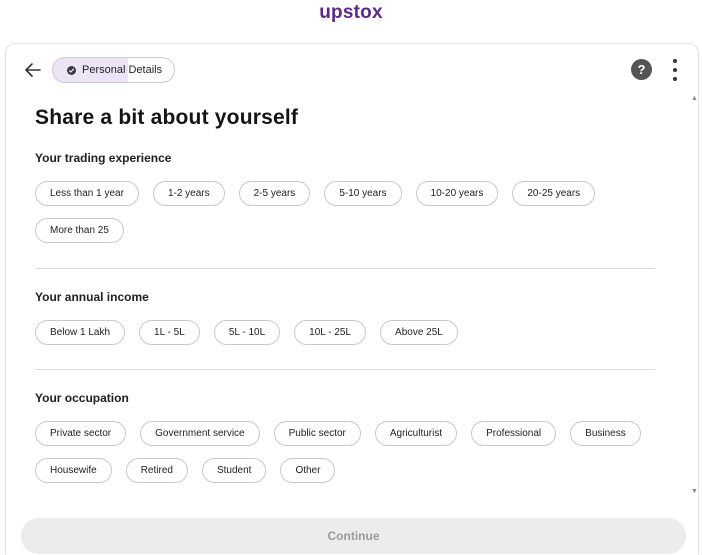 The width and height of the screenshot is (702, 555). I want to click on experience-option: 5-10 years, so click(363, 193).